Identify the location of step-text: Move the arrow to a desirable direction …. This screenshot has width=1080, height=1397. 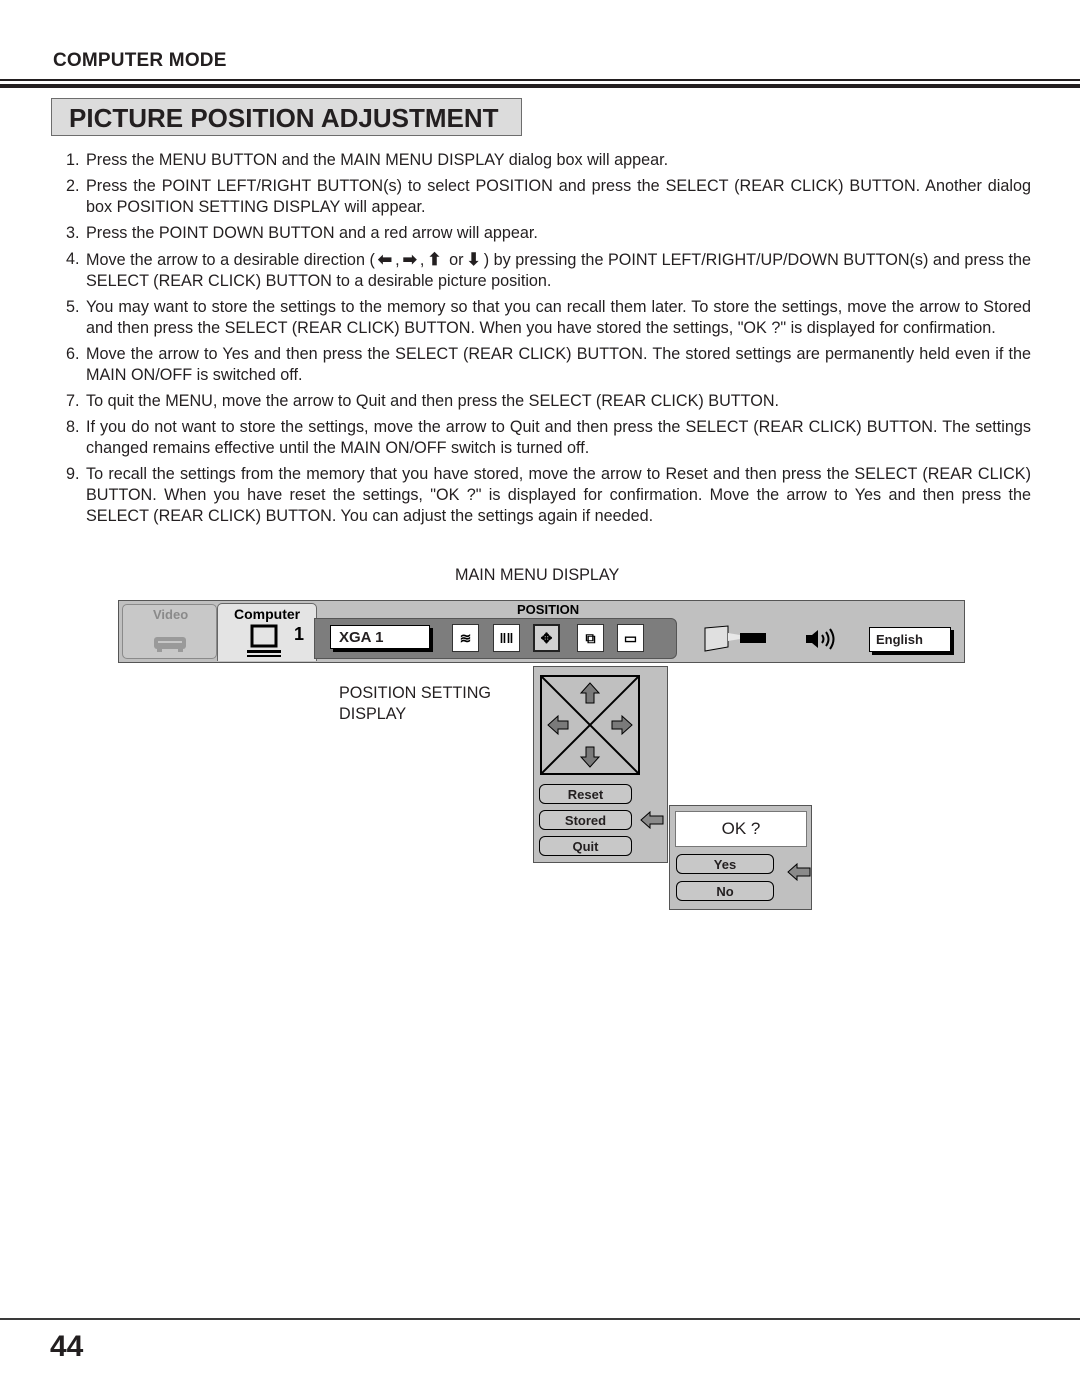
(558, 270).